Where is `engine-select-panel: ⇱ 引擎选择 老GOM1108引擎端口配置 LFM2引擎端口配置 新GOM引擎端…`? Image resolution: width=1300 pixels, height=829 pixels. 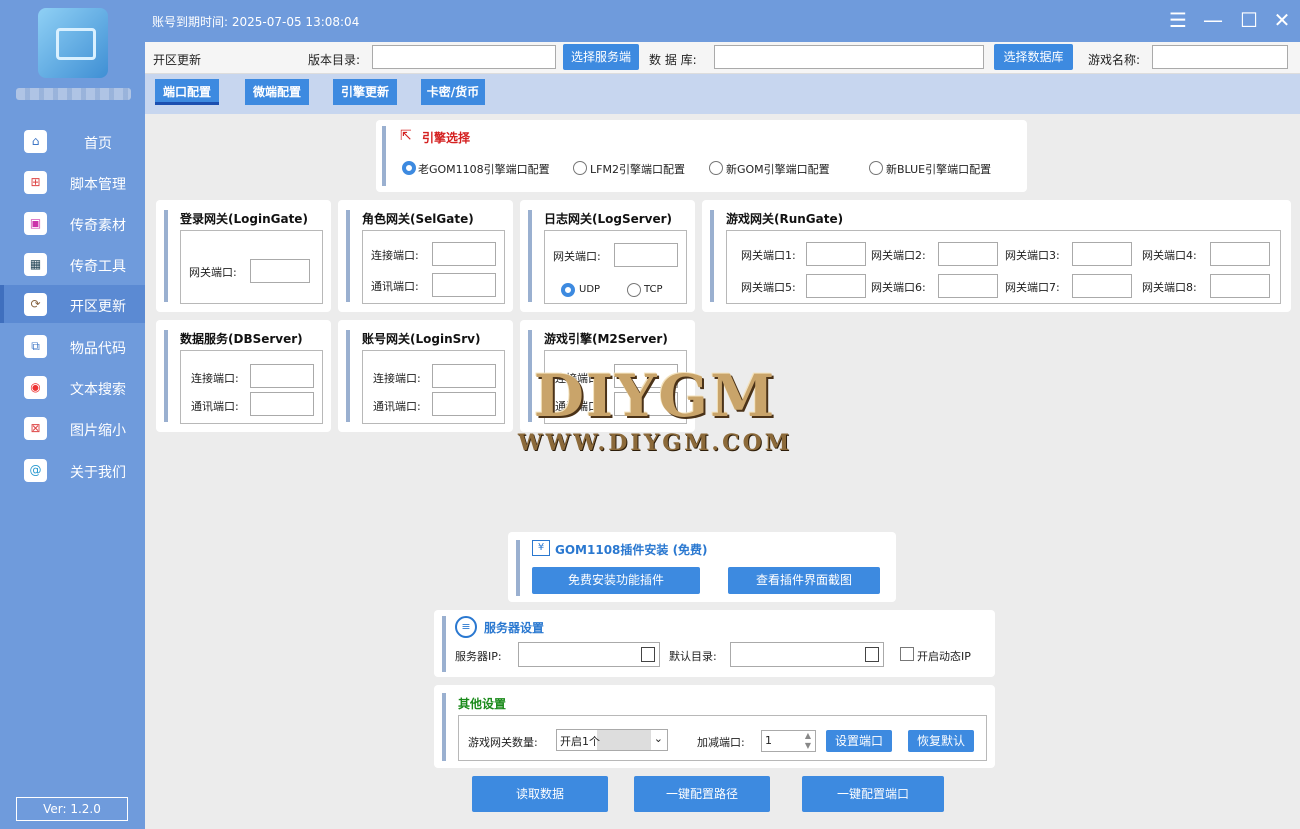
engine-select-panel: ⇱ 引擎选择 老GOM1108引擎端口配置 LFM2引擎端口配置 新GOM引擎端… is located at coordinates (701, 156).